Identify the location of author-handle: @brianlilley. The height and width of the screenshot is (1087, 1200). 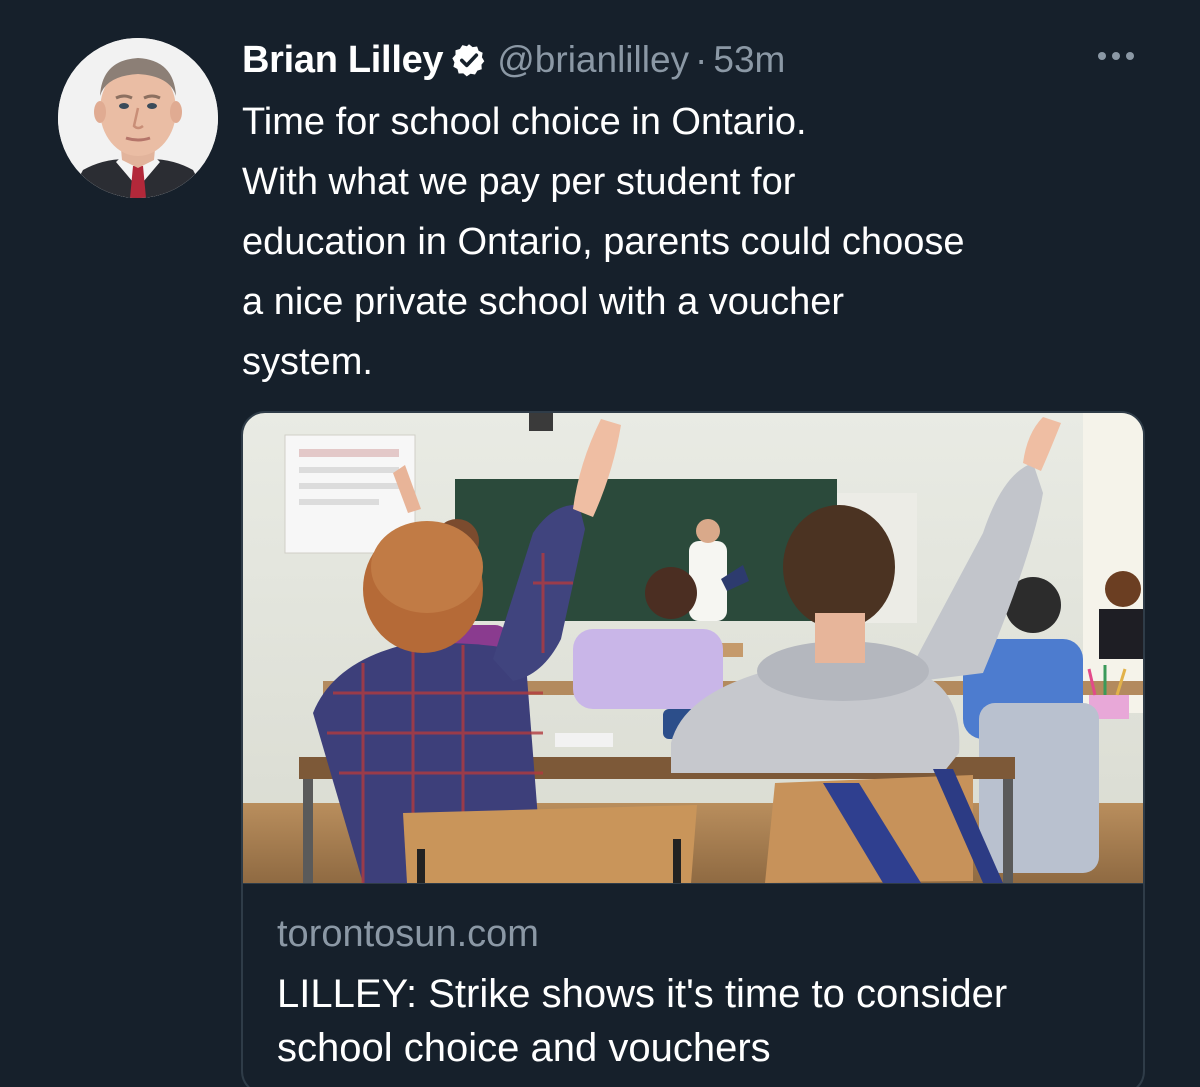
(593, 60).